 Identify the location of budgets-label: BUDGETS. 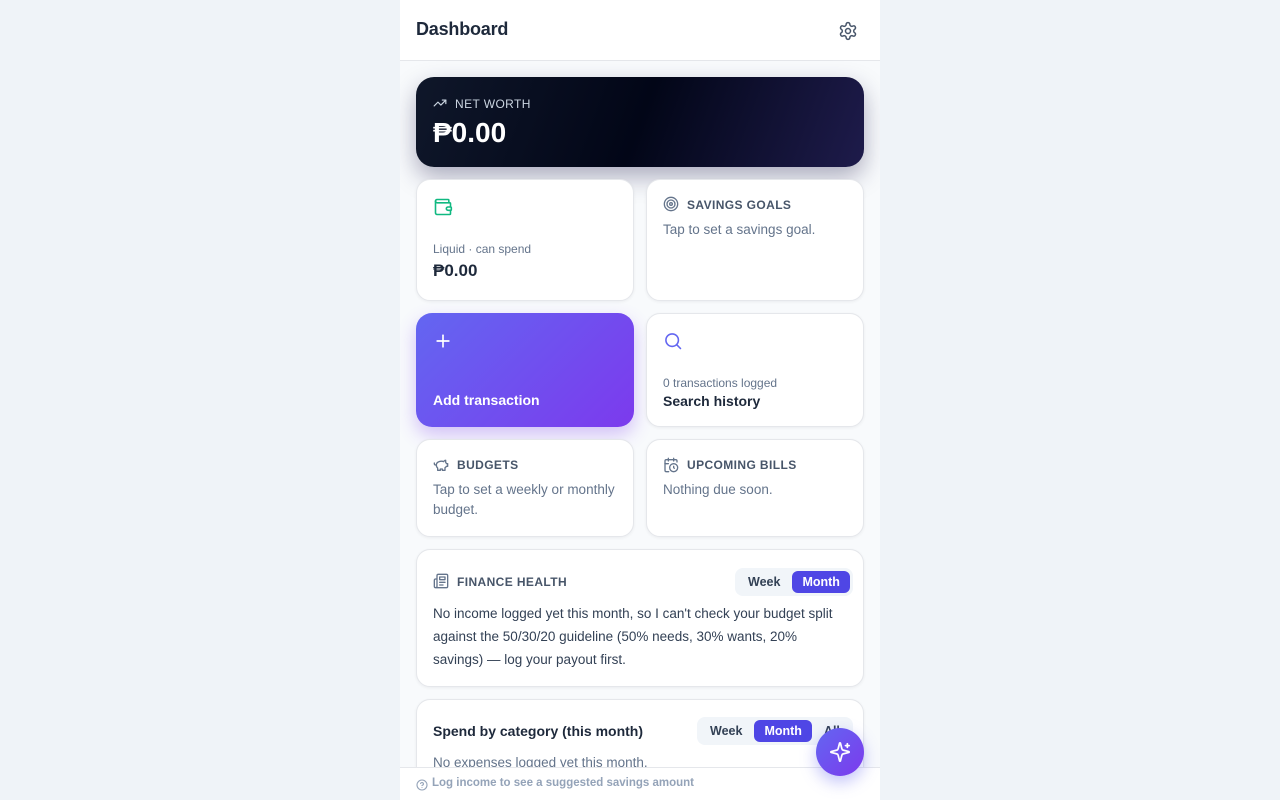
(488, 465).